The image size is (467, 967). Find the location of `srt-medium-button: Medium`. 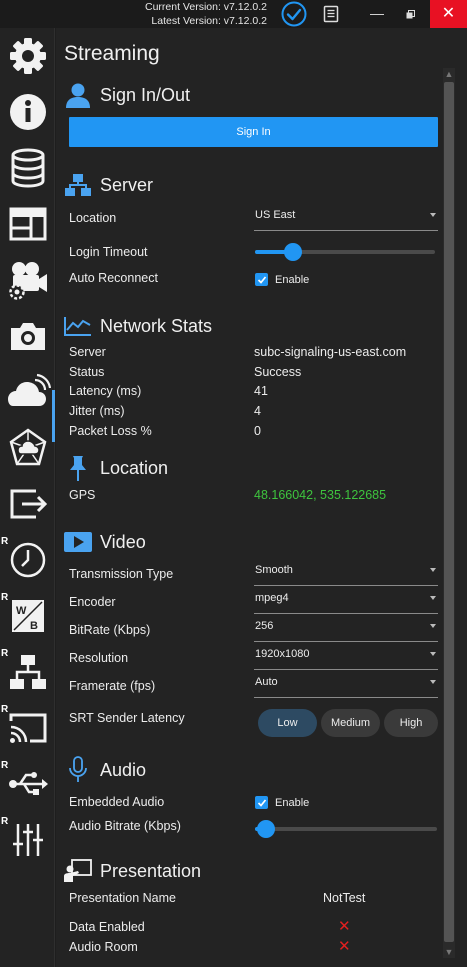

srt-medium-button: Medium is located at coordinates (350, 723).